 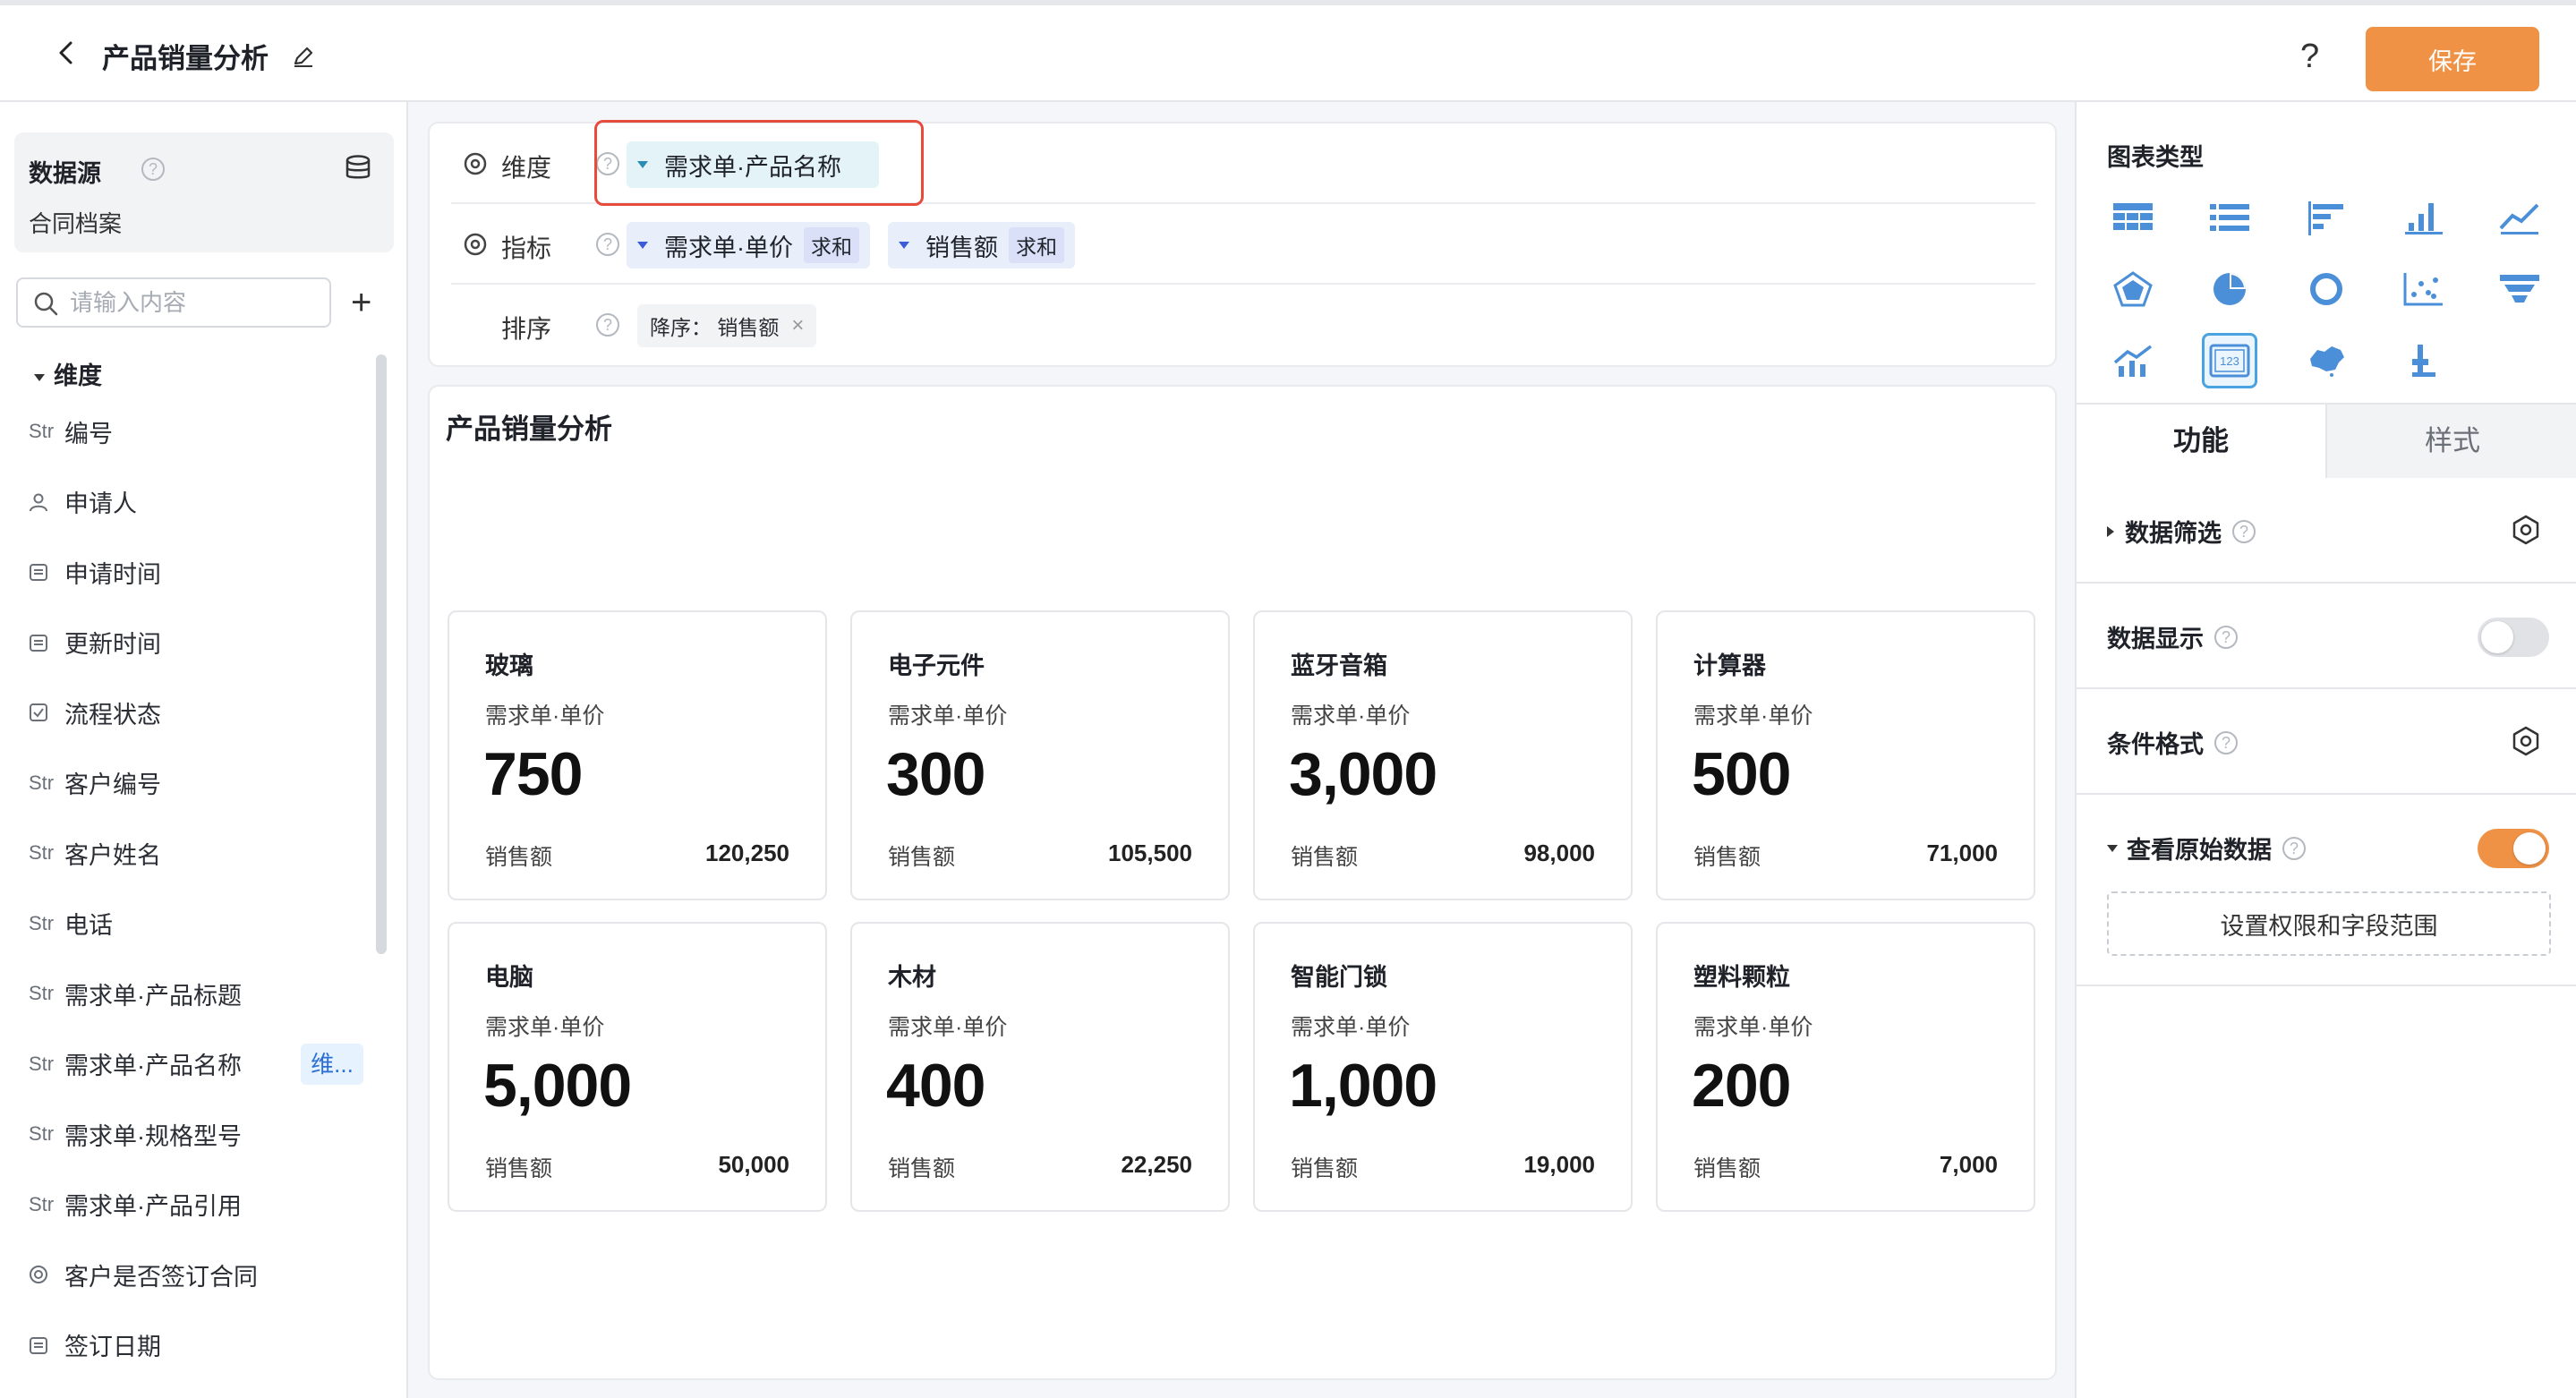 I want to click on metric-pill-unit-price: 需求单·单价 求和, so click(x=748, y=246).